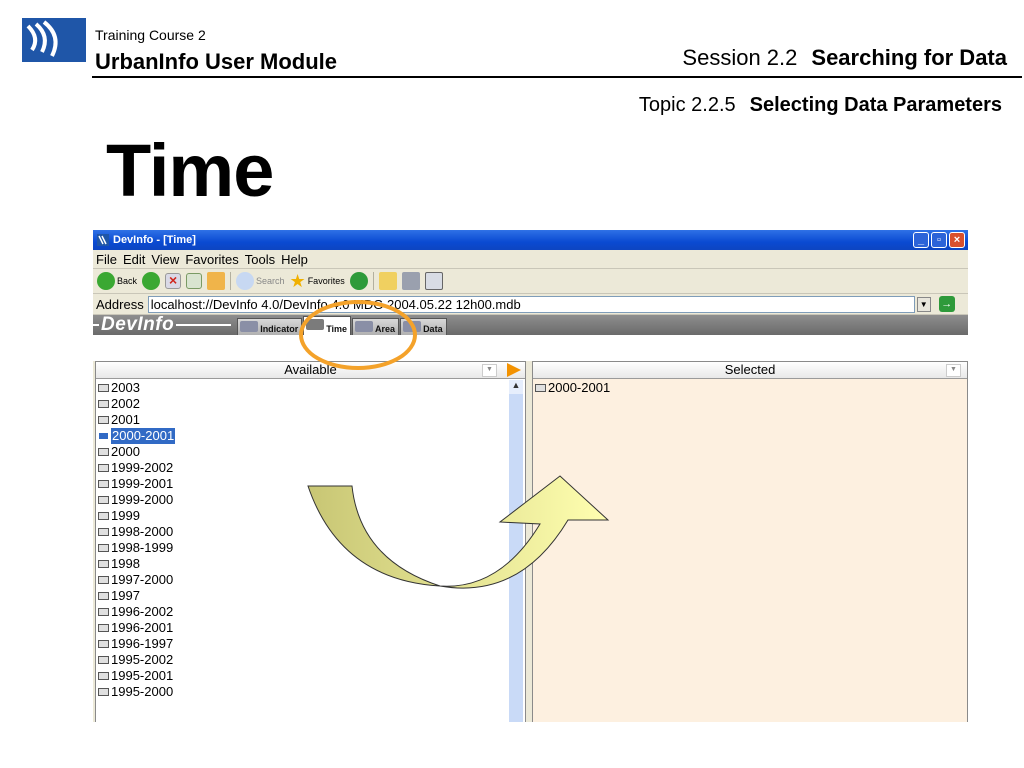 The height and width of the screenshot is (768, 1024). I want to click on move-curved-arrow-icon, so click(458, 532).